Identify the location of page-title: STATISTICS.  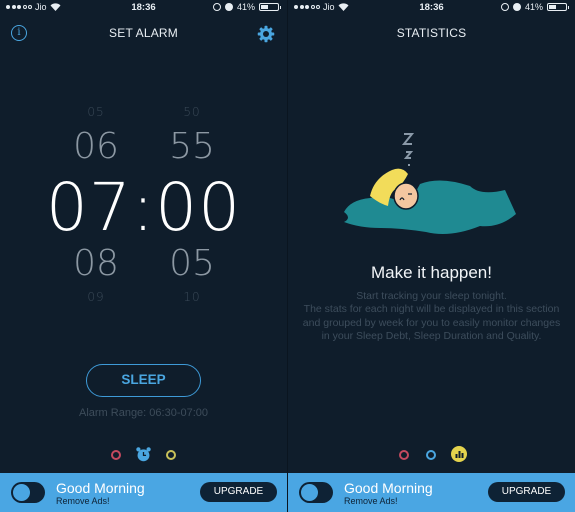
(431, 33).